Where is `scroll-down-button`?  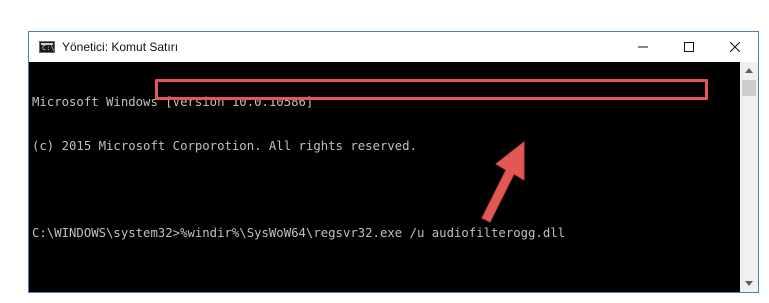
scroll-down-button is located at coordinates (749, 283).